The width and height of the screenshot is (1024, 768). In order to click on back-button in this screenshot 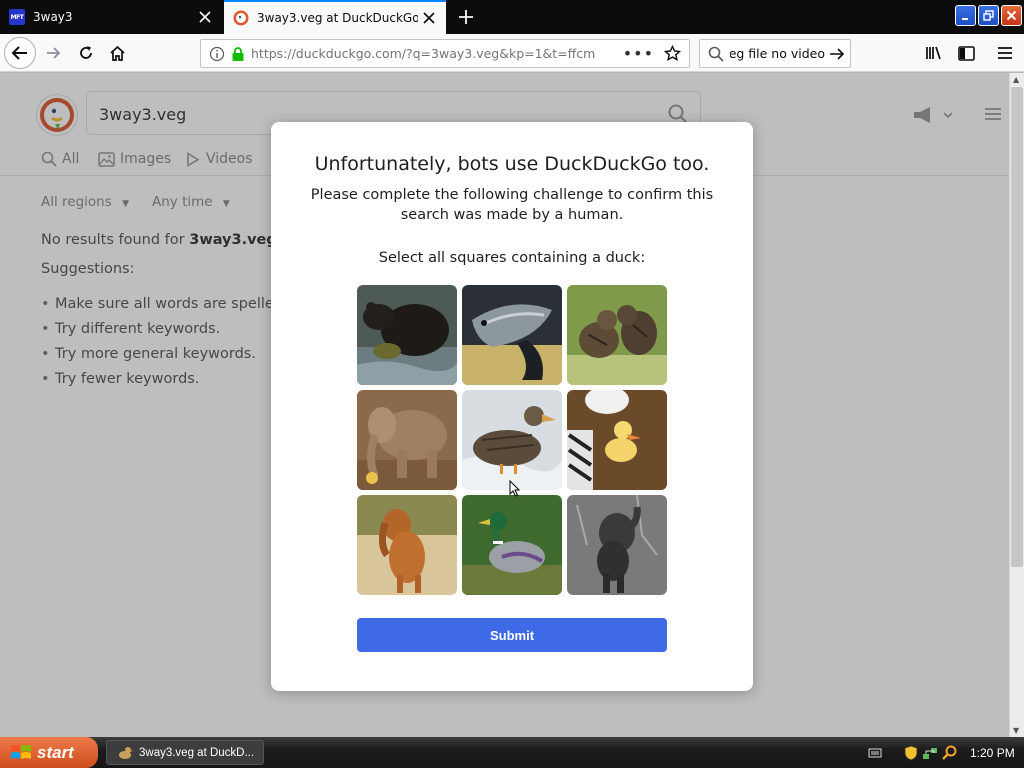, I will do `click(20, 53)`.